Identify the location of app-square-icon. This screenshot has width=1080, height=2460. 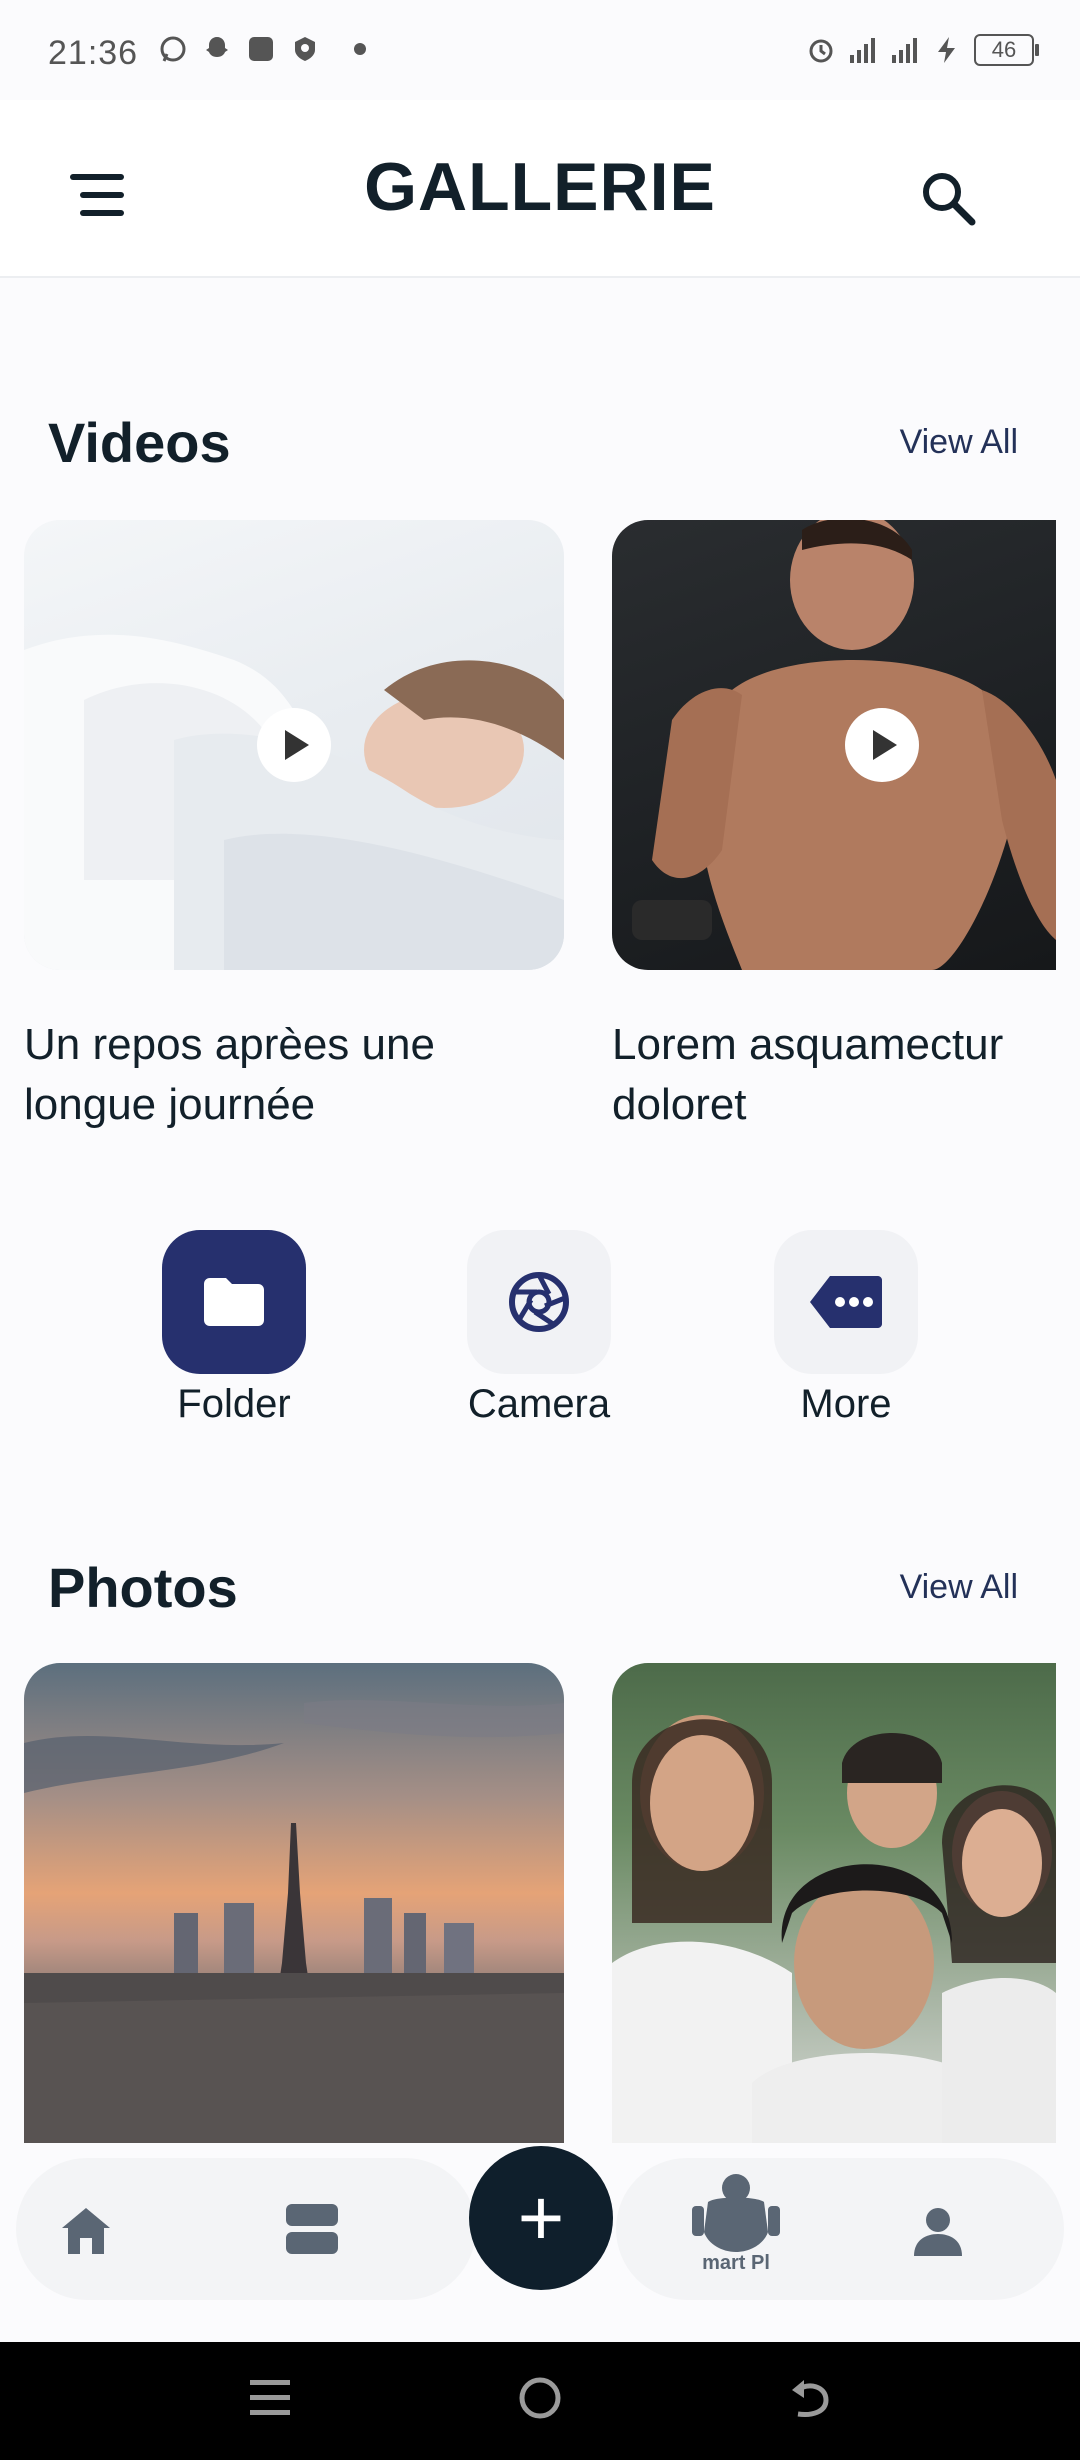
(261, 49).